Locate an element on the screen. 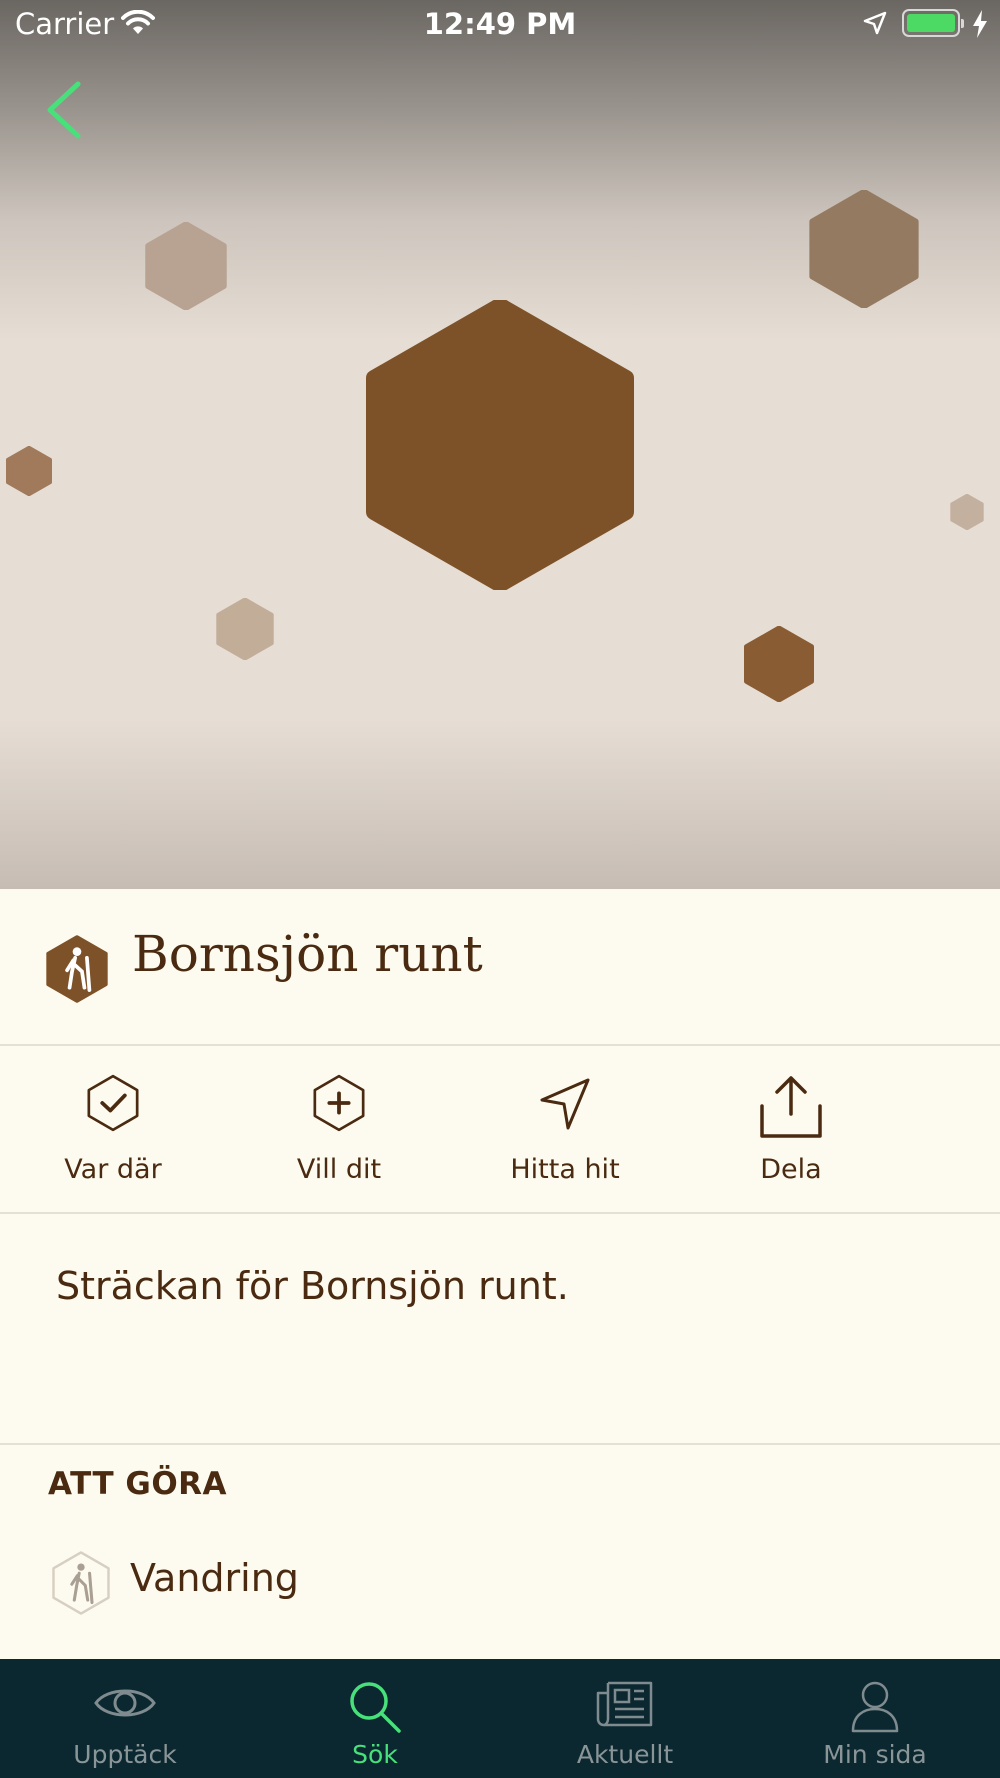 The width and height of the screenshot is (1000, 1778). page-title: Bornsjön runt is located at coordinates (307, 954).